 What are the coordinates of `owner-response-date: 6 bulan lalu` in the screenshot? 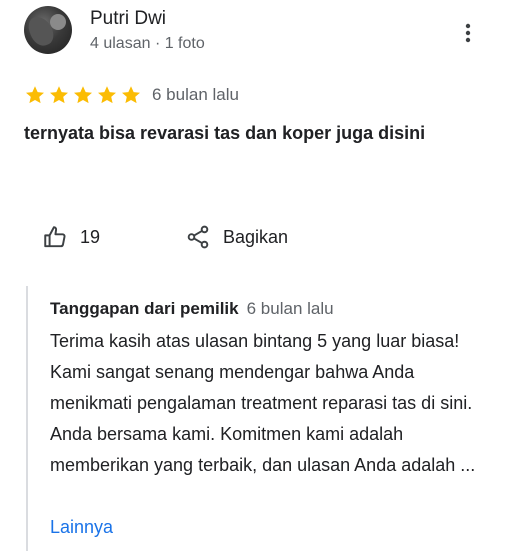 It's located at (290, 308).